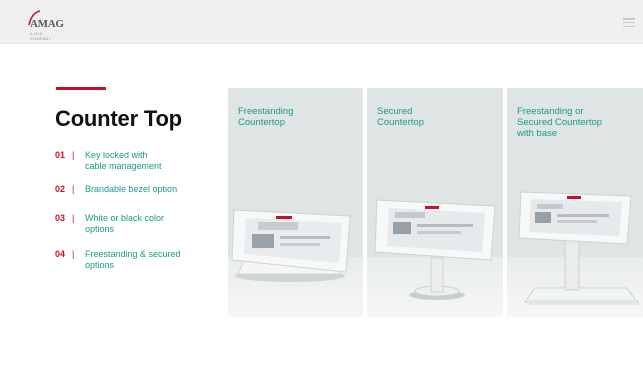 The image size is (643, 371). I want to click on feature-item: 02 | Brandable bezel option, so click(116, 189).